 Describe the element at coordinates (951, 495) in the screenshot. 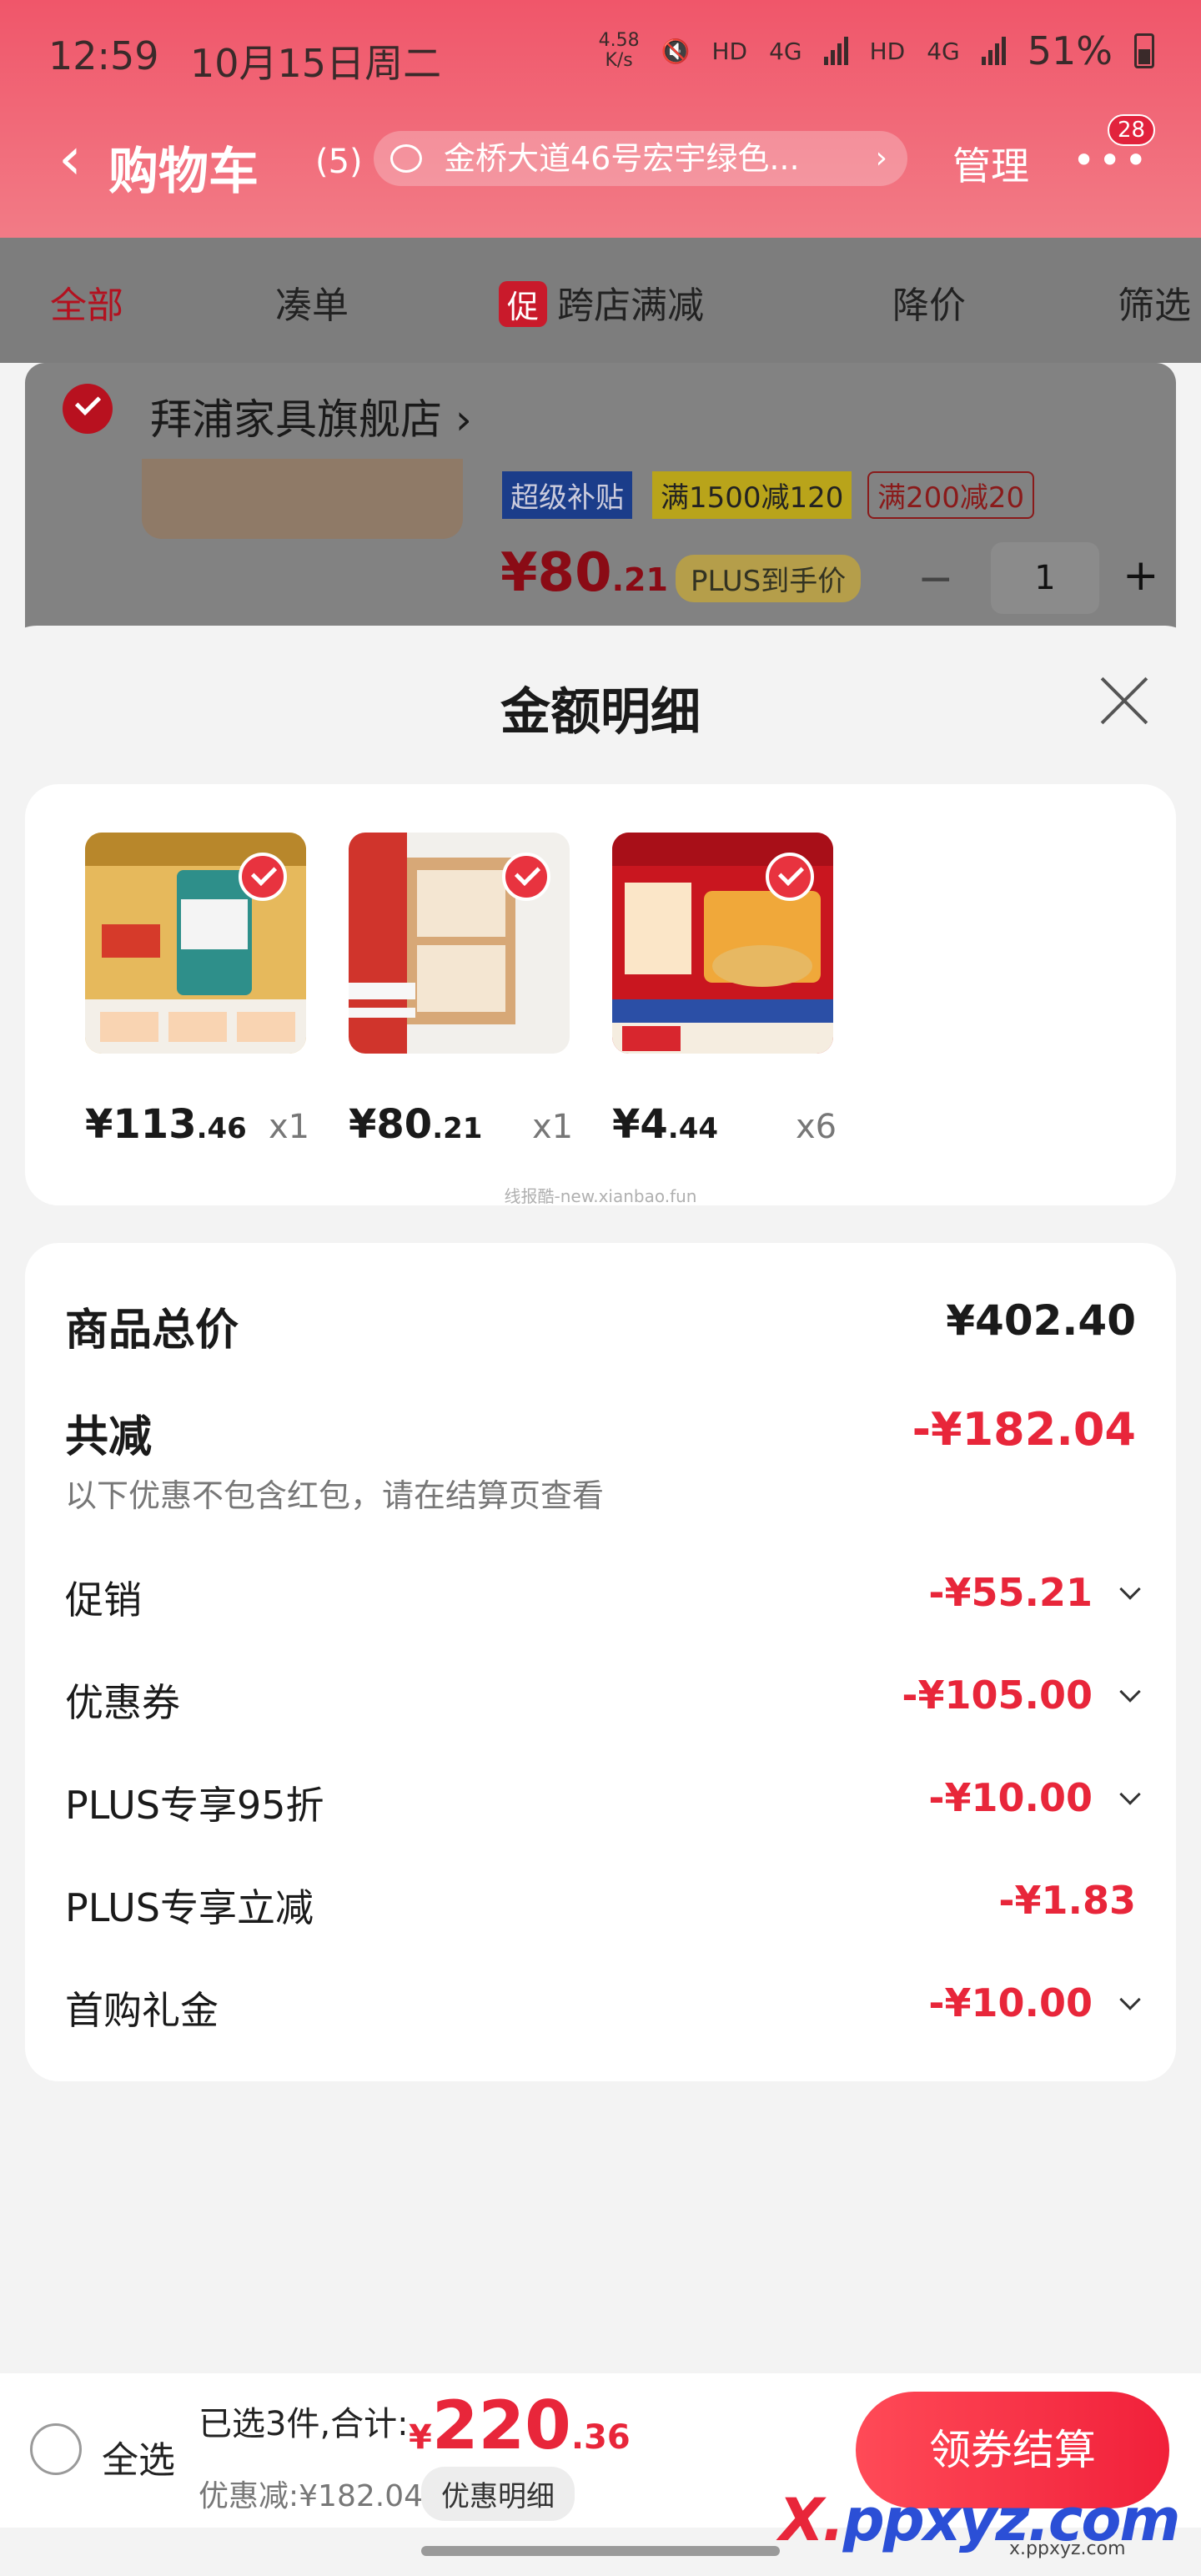

I see `promo-tag: 满200减20` at that location.